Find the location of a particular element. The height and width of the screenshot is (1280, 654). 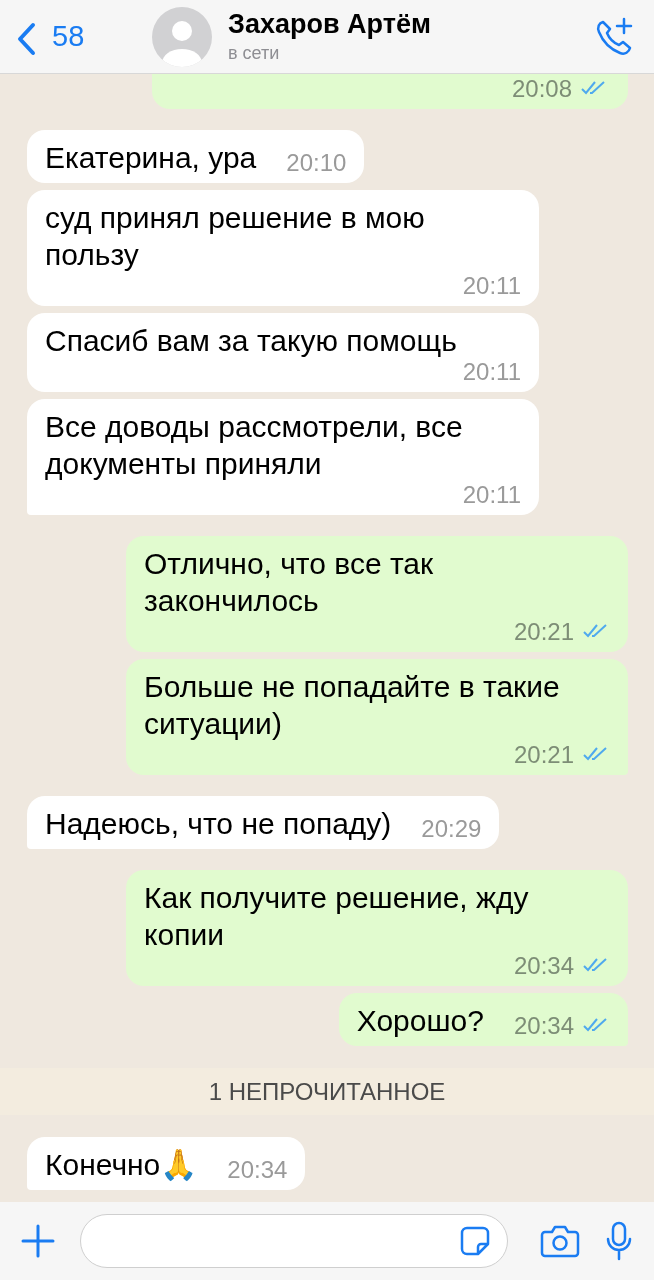

message-text: Все доводы рассмотрели, все документы приняли is located at coordinates (254, 445).